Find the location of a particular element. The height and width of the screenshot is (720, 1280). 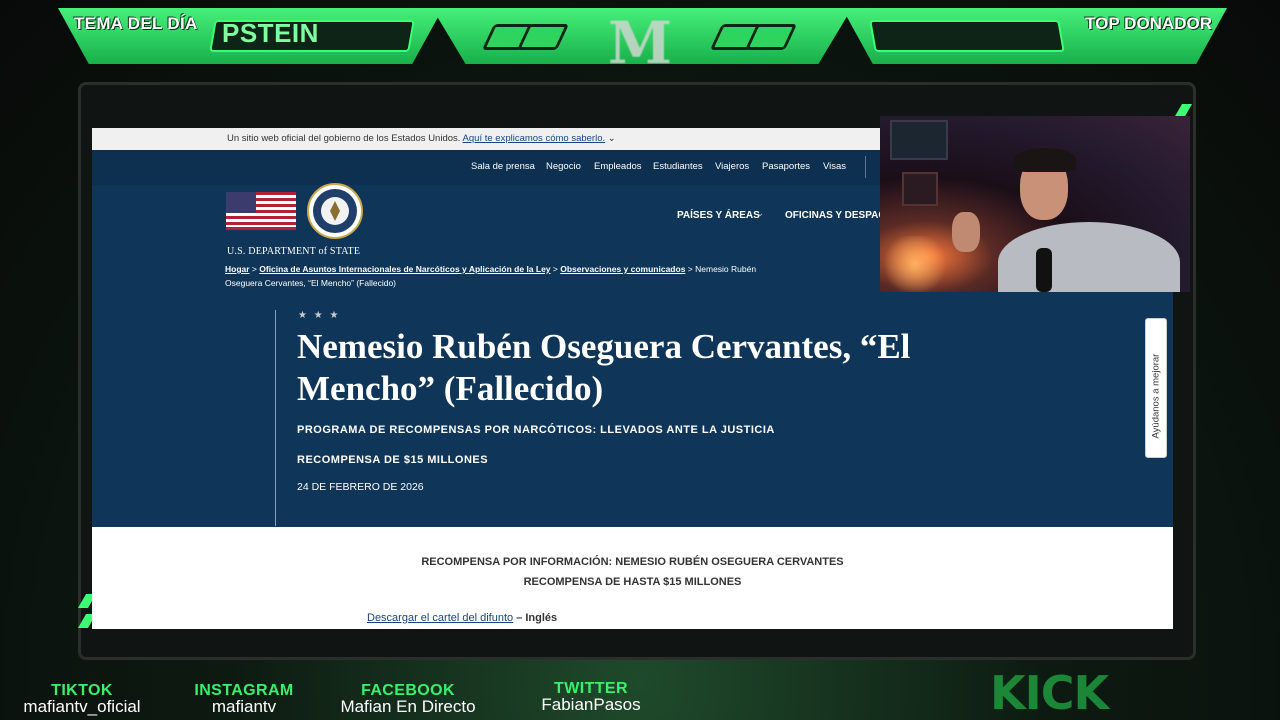

reward-amount-heading: RECOMPENSA DE HASTA $15 MILLONES is located at coordinates (632, 582).